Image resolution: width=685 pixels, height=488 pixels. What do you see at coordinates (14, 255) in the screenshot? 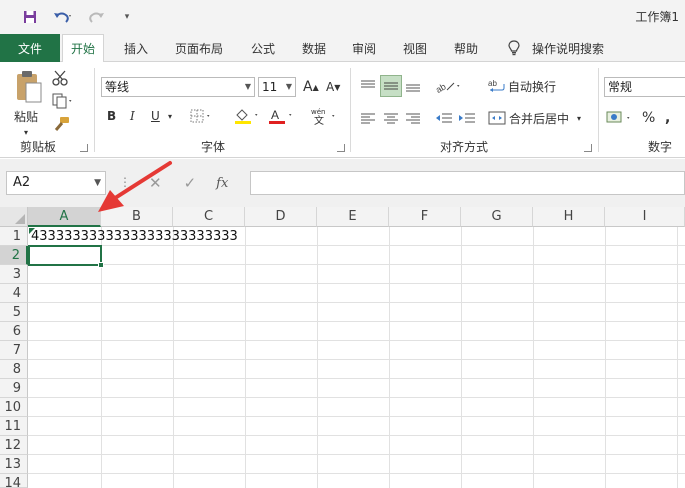
I see `row-header-2: 2` at bounding box center [14, 255].